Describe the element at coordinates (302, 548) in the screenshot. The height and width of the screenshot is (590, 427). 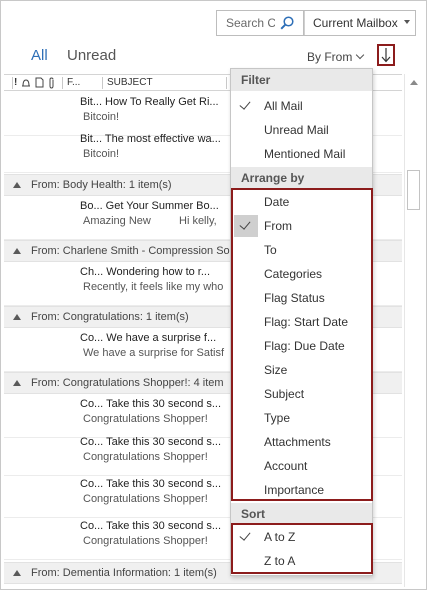
I see `sort-highlight` at that location.